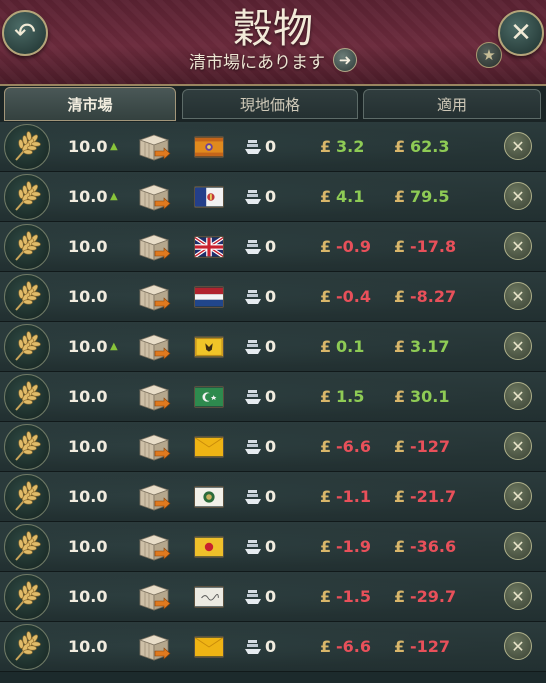 The image size is (546, 683). What do you see at coordinates (25, 33) in the screenshot?
I see `back-button: ↶` at bounding box center [25, 33].